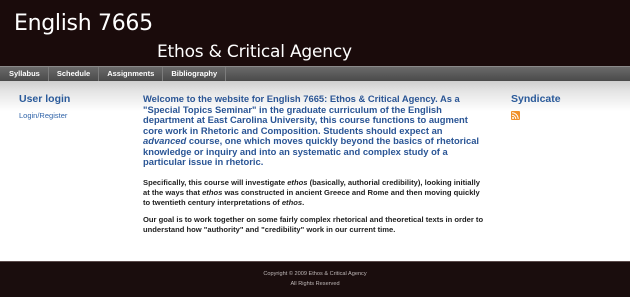 This screenshot has height=297, width=630. What do you see at coordinates (212, 192) in the screenshot?
I see `para1-ethos-2: ethos` at bounding box center [212, 192].